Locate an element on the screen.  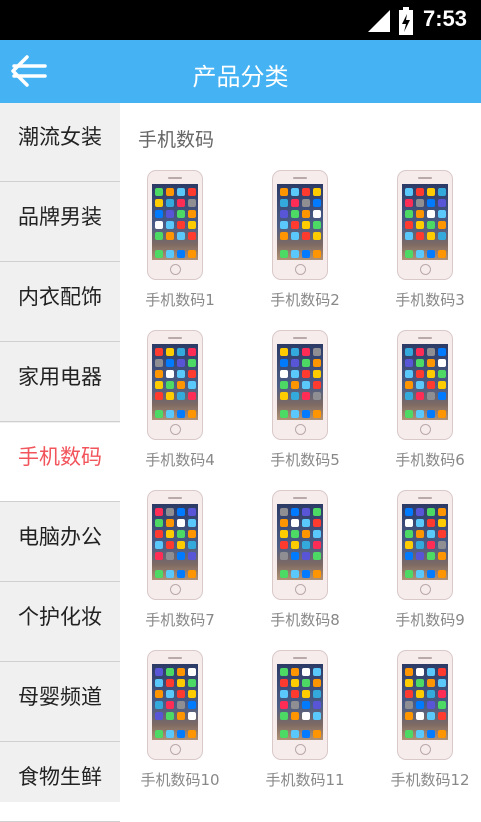
product-item: 手机数码11 is located at coordinates (305, 725).